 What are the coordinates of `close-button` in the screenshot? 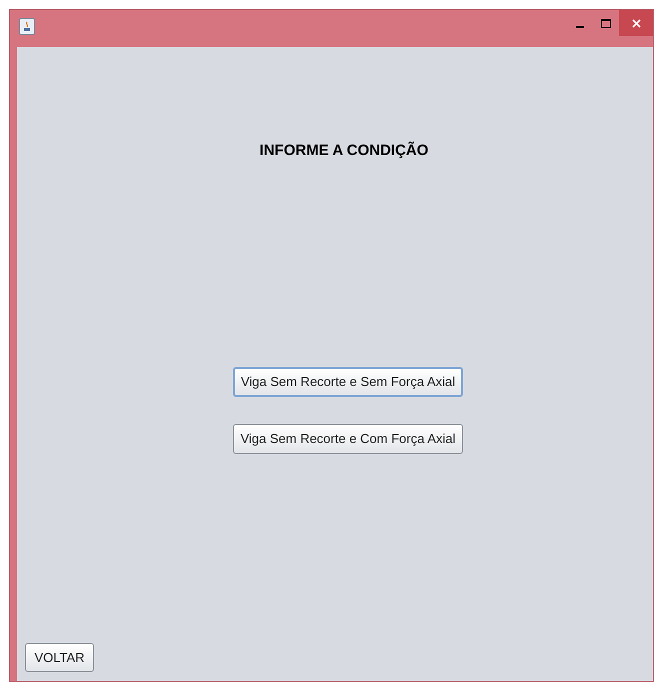 It's located at (636, 23).